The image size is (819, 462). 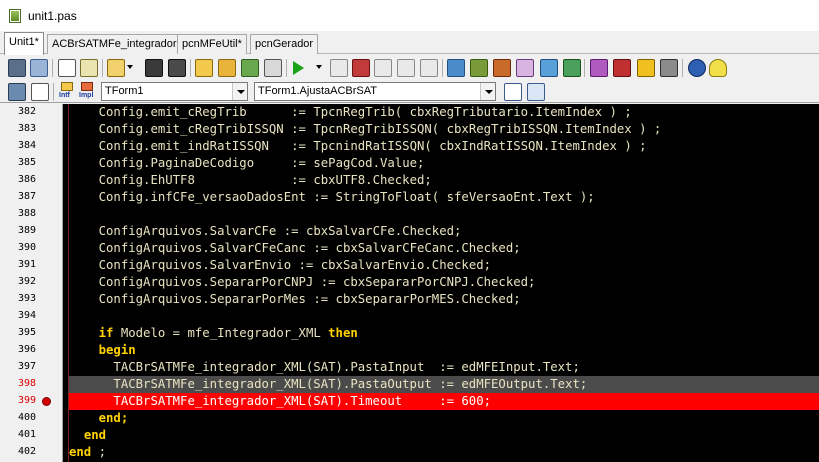 What do you see at coordinates (646, 68) in the screenshot?
I see `notes-icon` at bounding box center [646, 68].